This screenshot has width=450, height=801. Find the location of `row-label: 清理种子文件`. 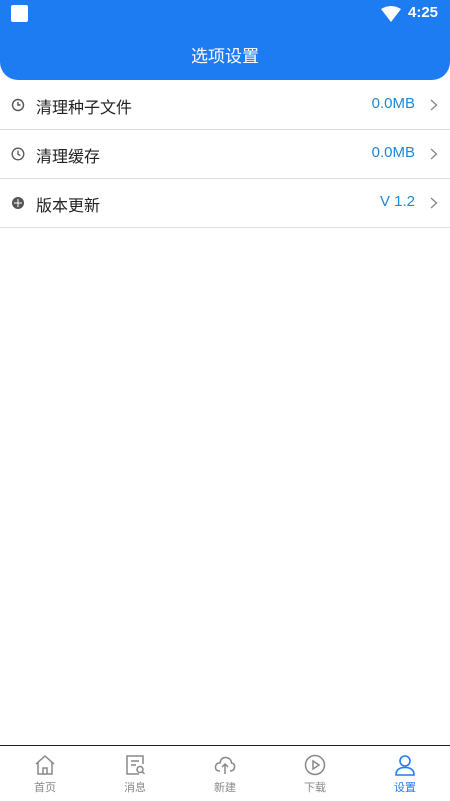

row-label: 清理种子文件 is located at coordinates (84, 107).